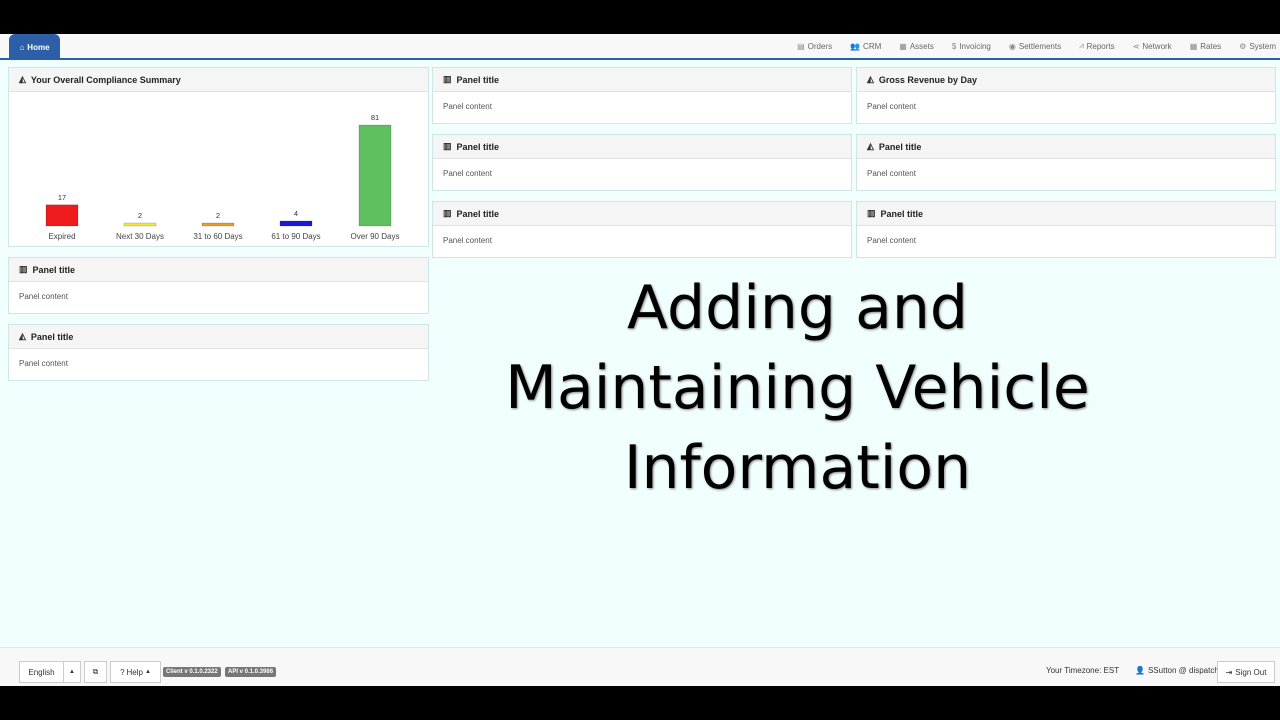 The image size is (1280, 720). I want to click on table-icon: ▦, so click(1193, 46).